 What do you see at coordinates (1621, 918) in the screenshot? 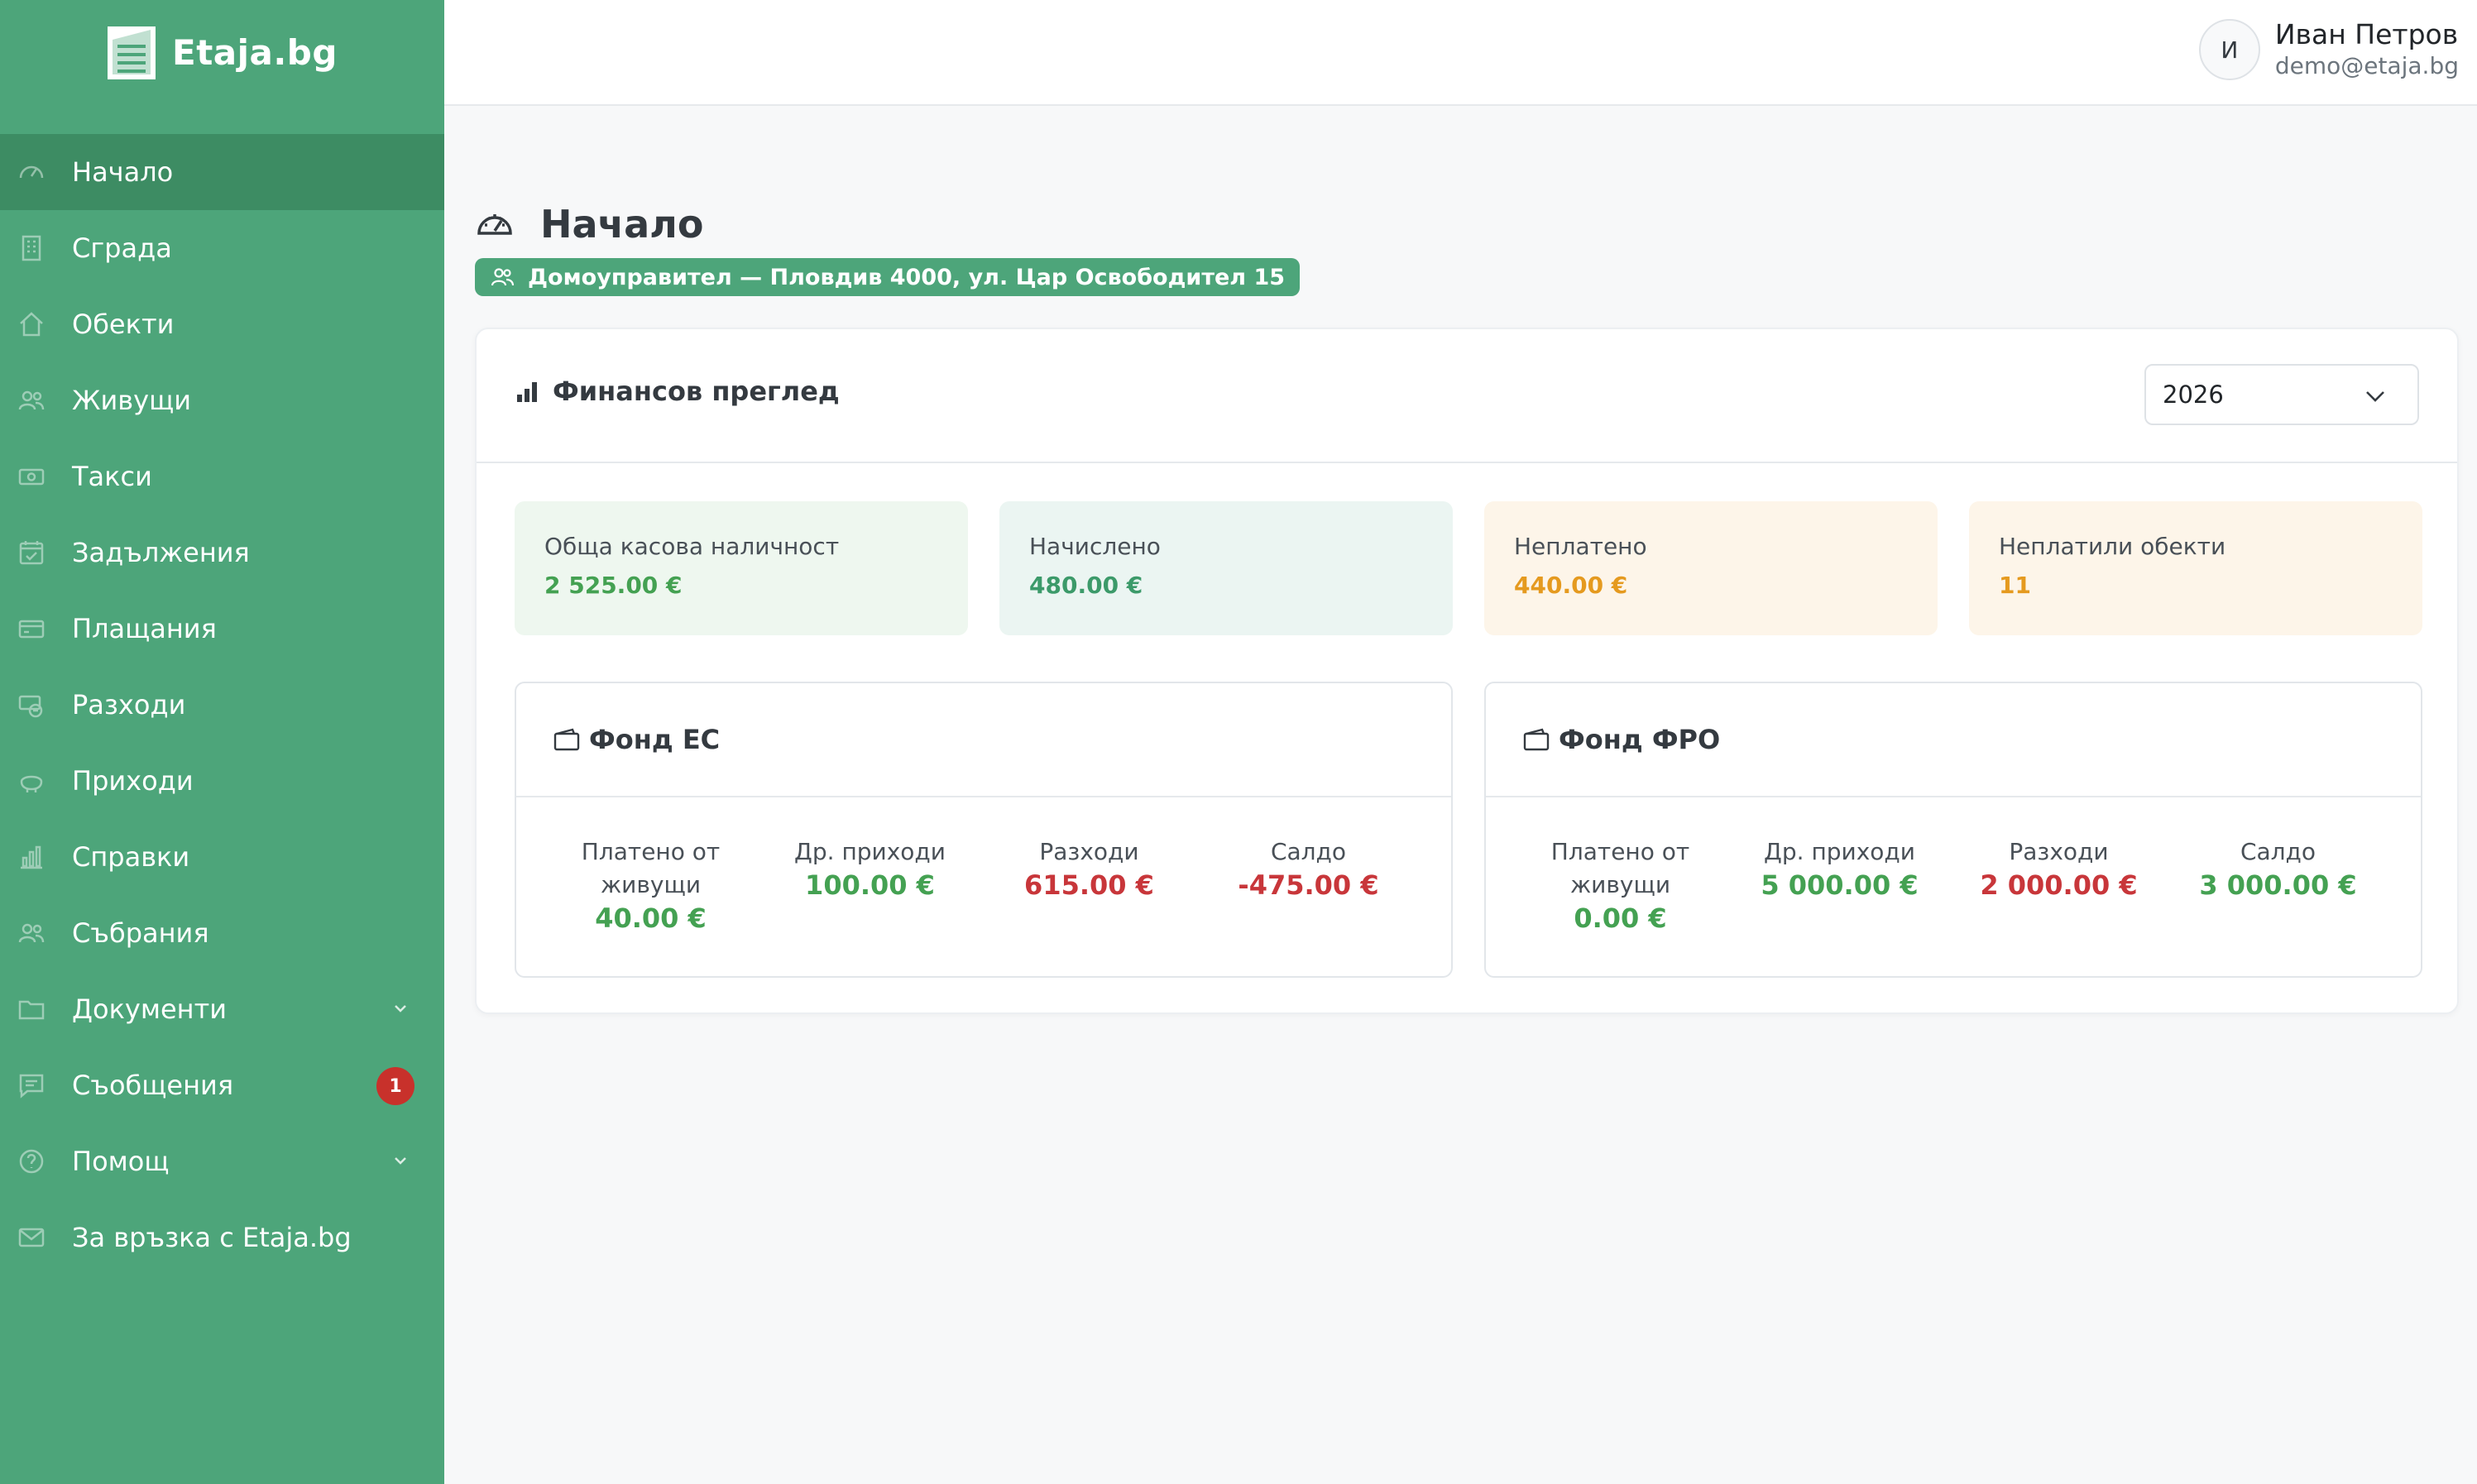
I see `metric-value: 0.00 €` at bounding box center [1621, 918].